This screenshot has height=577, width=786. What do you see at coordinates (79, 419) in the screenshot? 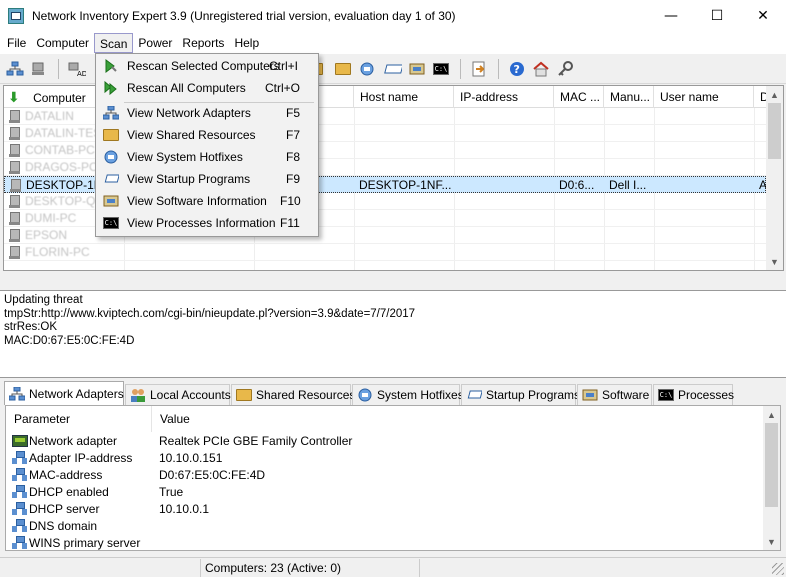
I see `column-parameter: Parameter` at bounding box center [79, 419].